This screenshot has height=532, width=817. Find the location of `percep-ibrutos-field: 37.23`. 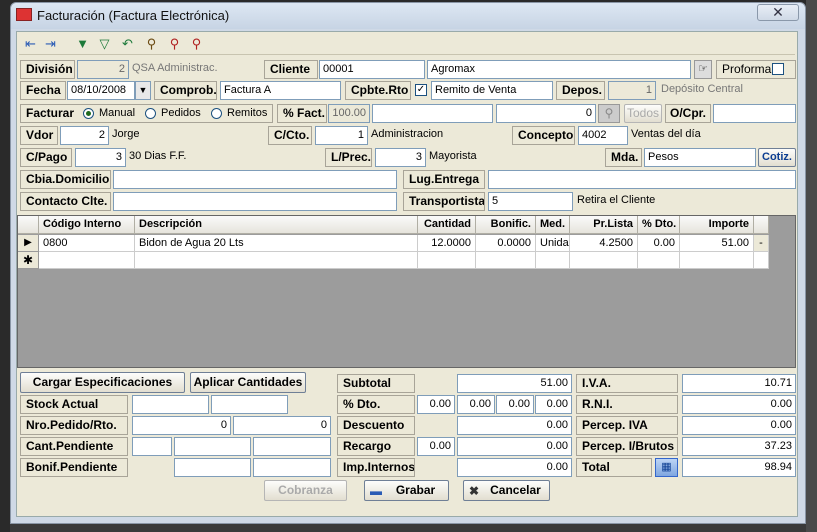

percep-ibrutos-field: 37.23 is located at coordinates (739, 446).